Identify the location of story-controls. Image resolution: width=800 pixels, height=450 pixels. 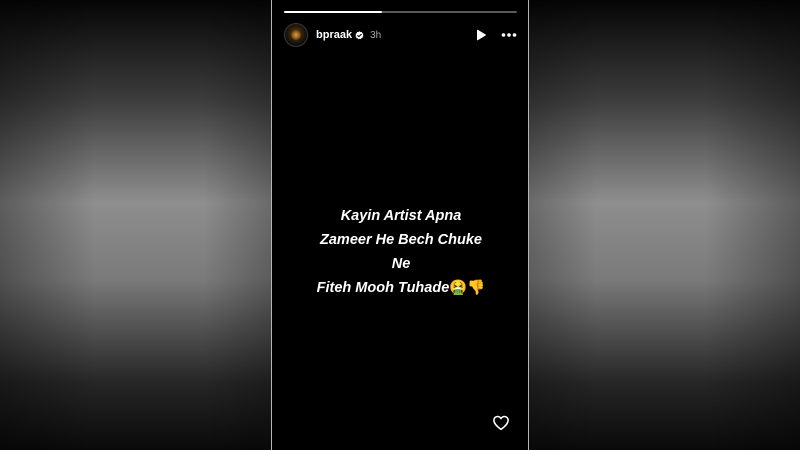
(496, 35).